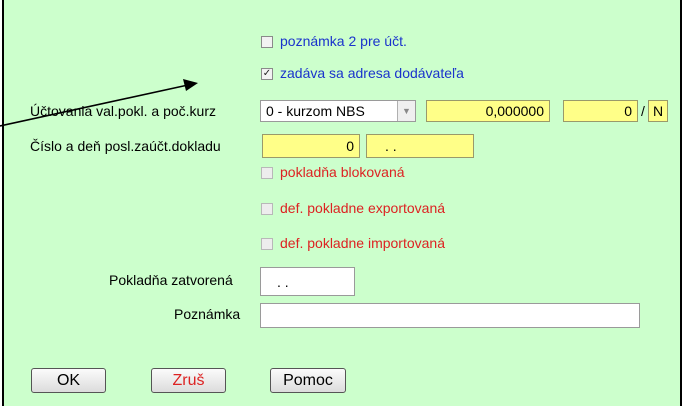 This screenshot has height=406, width=686. Describe the element at coordinates (315, 111) in the screenshot. I see `accounting-mode-value: 0 - kurzom NBS` at that location.